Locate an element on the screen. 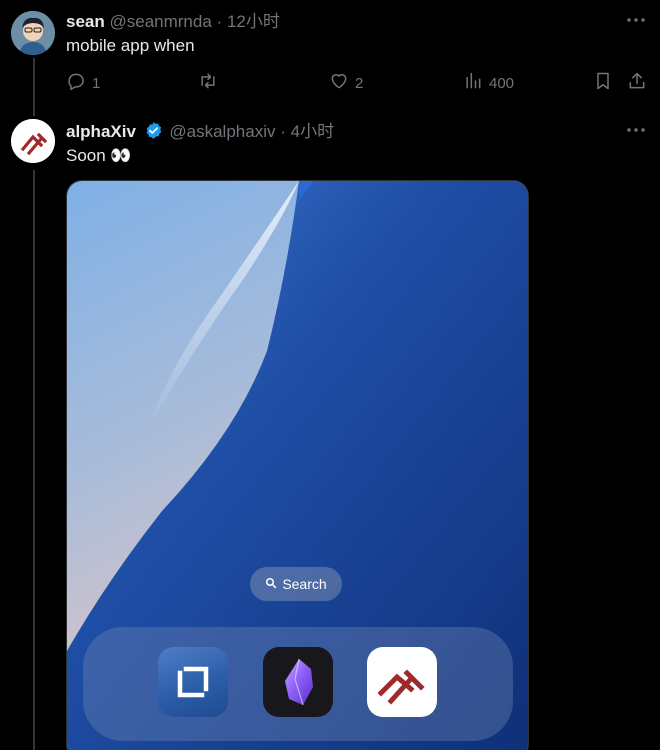  reply-icon is located at coordinates (76, 83).